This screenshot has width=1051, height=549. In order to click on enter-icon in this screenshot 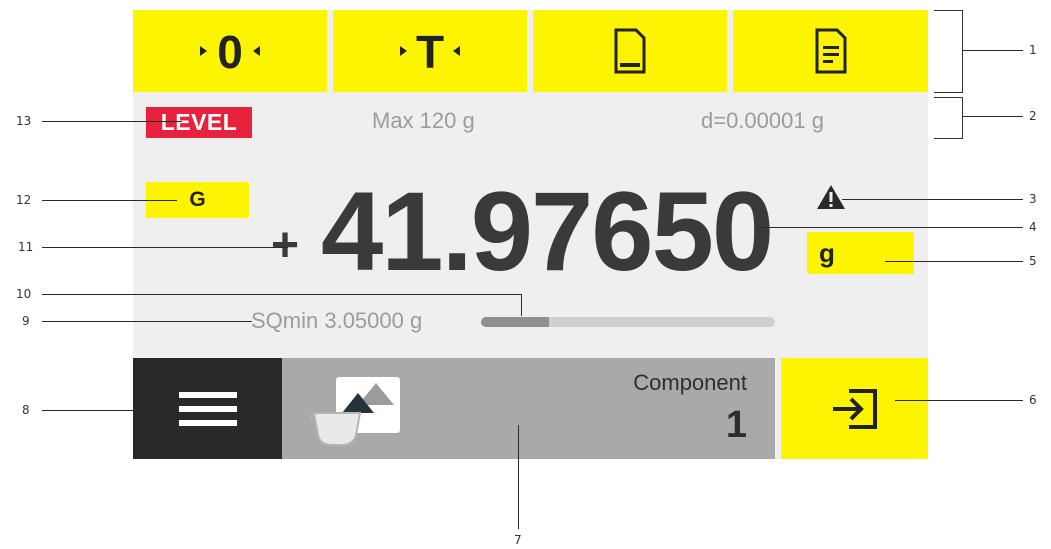, I will do `click(854, 408)`.